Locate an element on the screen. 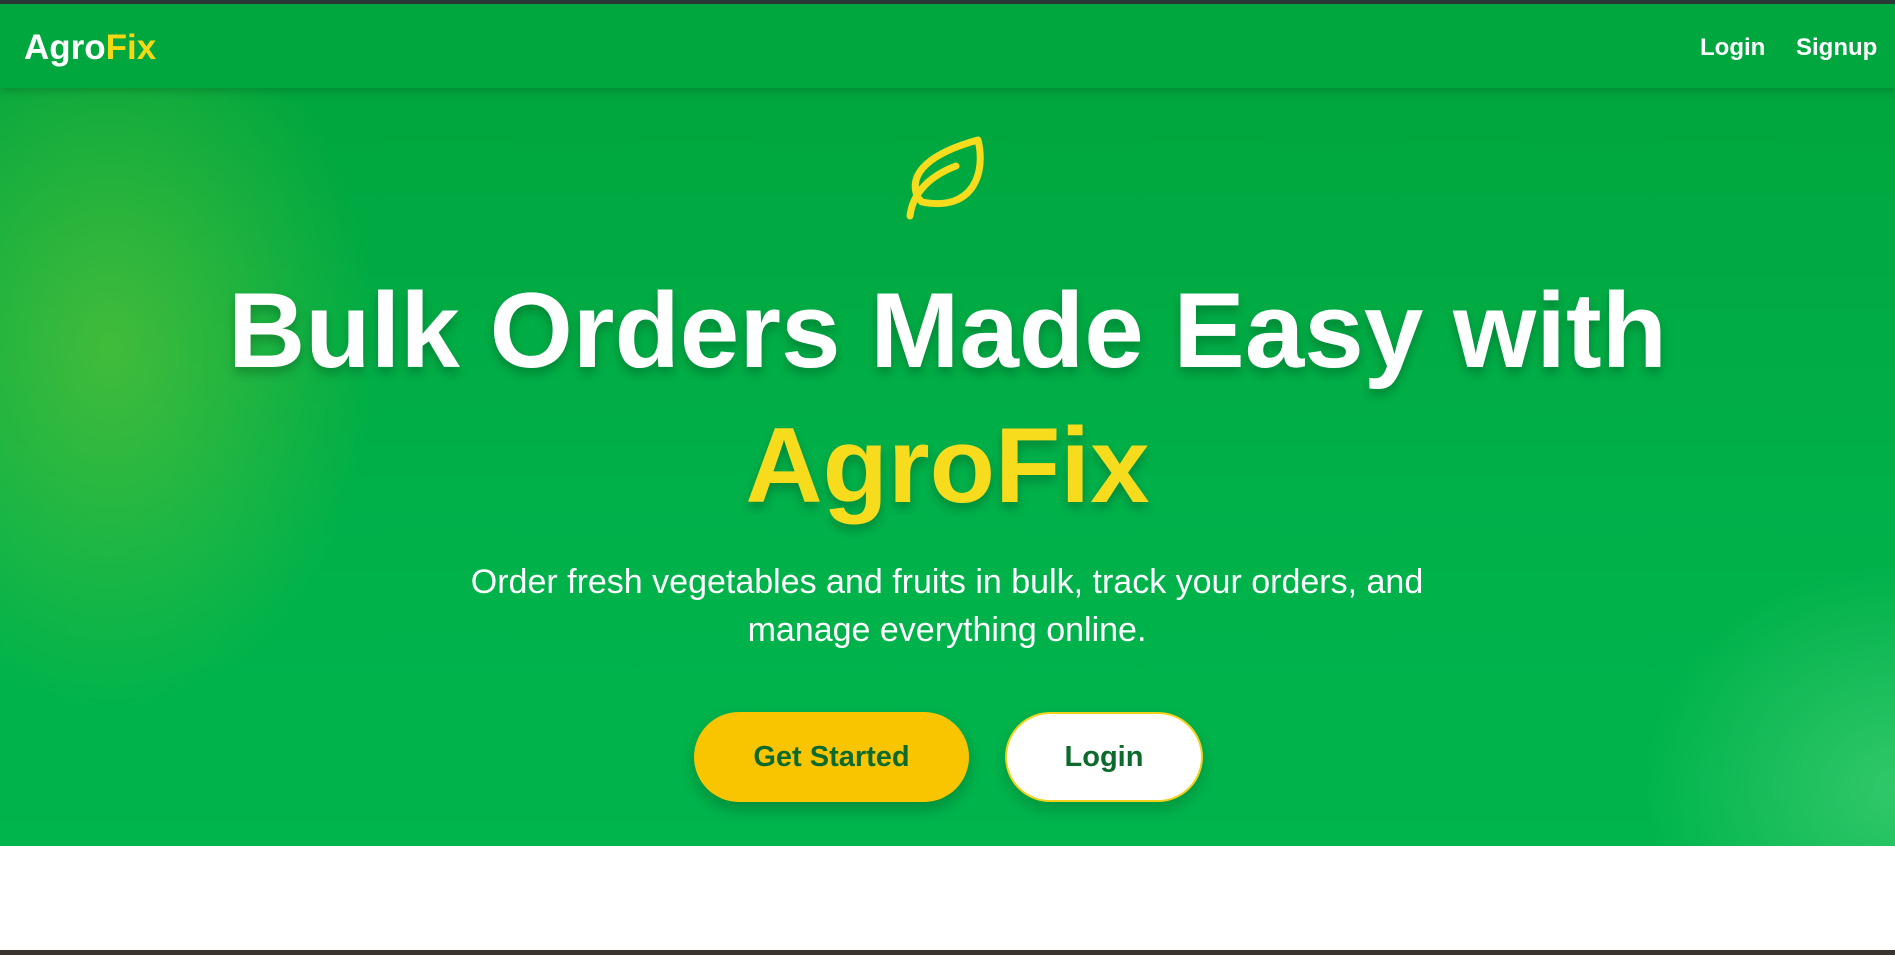 The height and width of the screenshot is (955, 1895). hero-headline-brand: AgroFix is located at coordinates (947, 465).